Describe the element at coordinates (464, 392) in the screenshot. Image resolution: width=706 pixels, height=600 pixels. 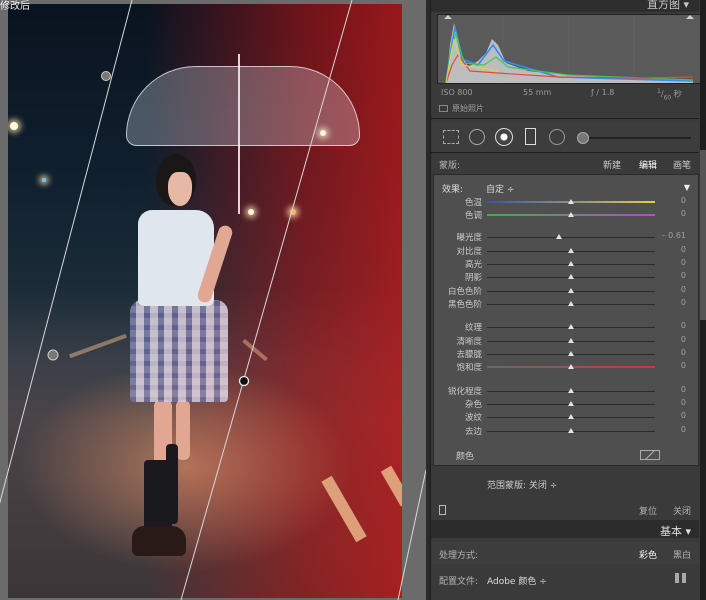
I see `slider-label: 锐化程度` at that location.